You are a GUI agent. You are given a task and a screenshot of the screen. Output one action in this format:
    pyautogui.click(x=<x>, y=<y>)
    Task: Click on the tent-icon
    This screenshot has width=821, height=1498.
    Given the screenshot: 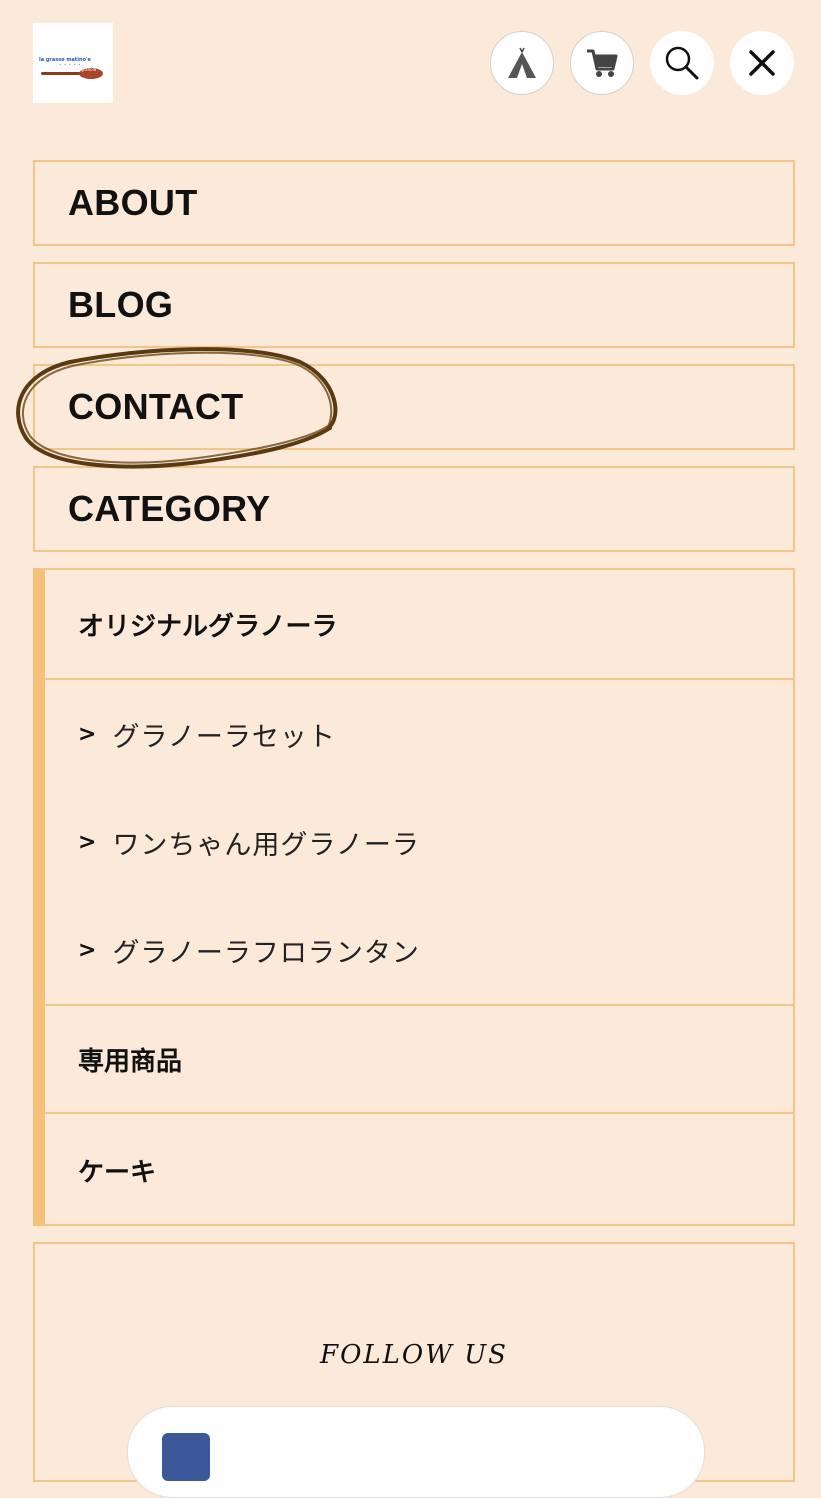 What is the action you would take?
    pyautogui.click(x=522, y=62)
    